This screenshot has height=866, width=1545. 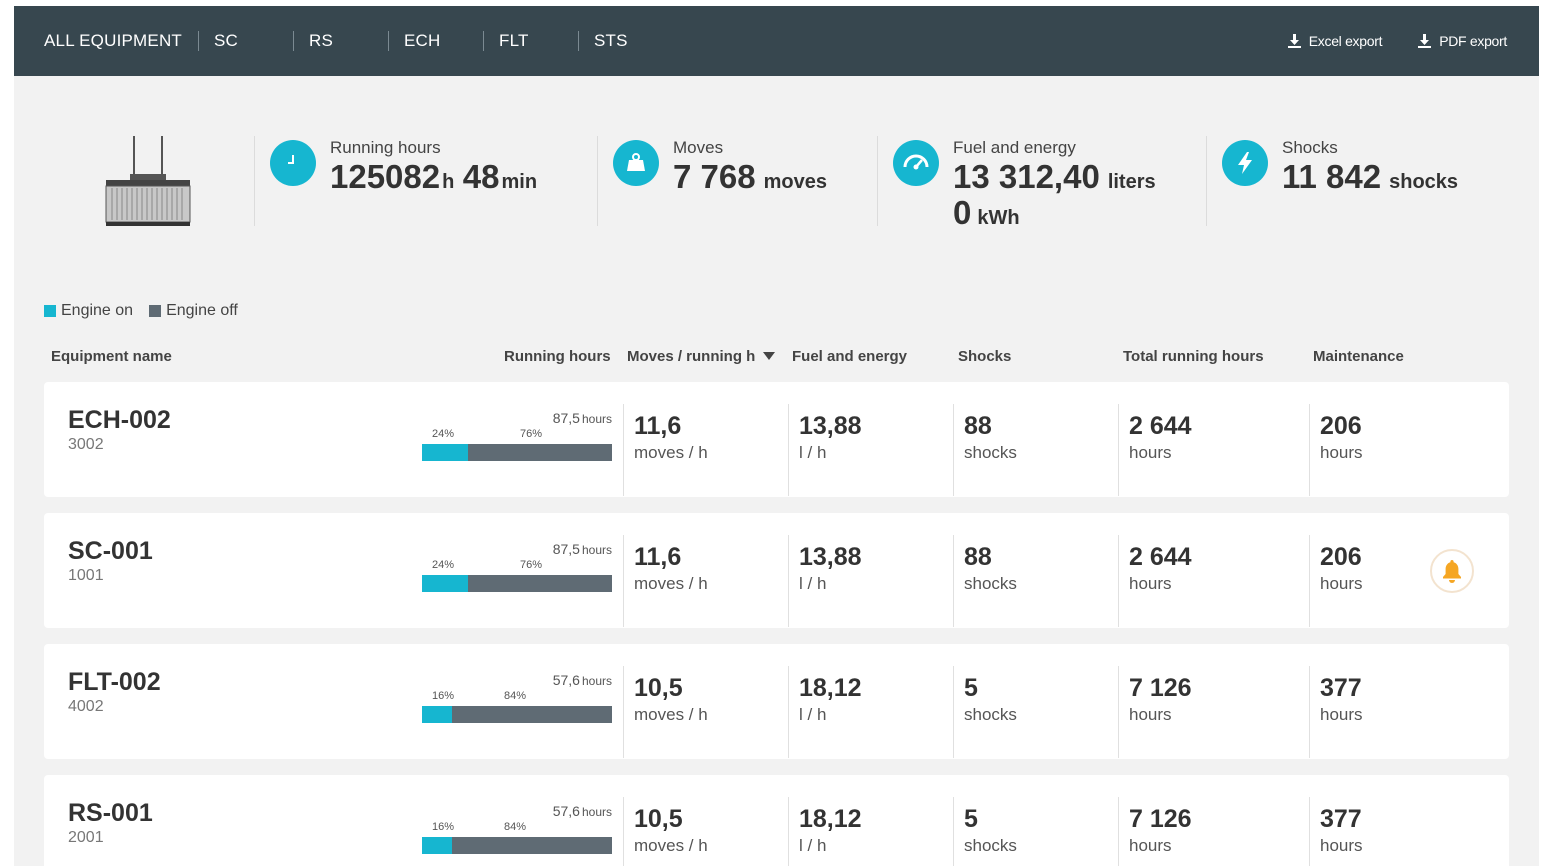 I want to click on shocks-value: 88, so click(x=978, y=557).